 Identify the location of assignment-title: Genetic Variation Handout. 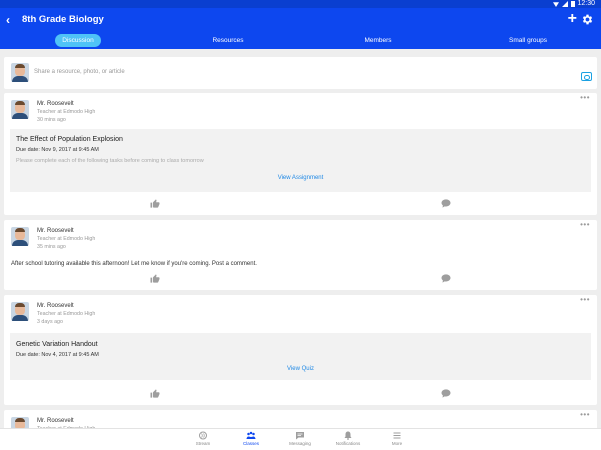
(57, 344).